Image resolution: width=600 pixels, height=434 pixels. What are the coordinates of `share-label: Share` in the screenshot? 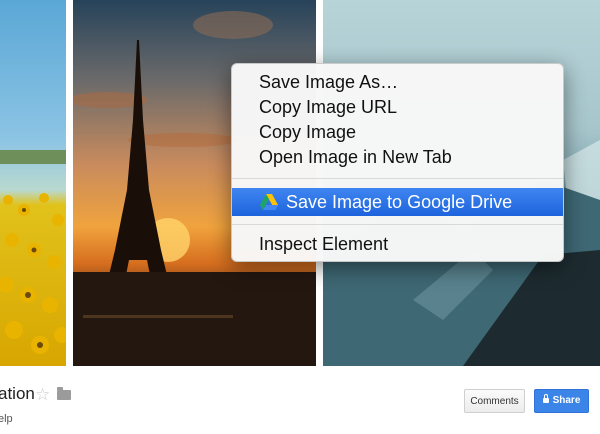 It's located at (566, 400).